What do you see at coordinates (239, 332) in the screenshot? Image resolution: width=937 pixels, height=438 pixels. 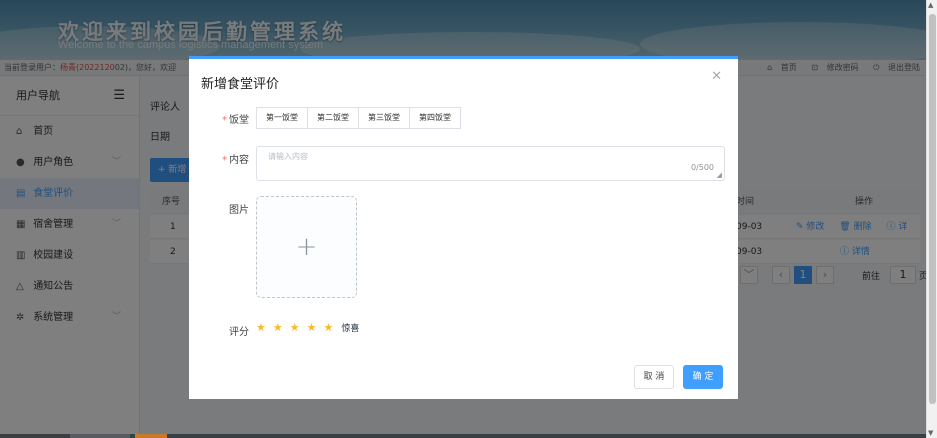 I see `rating-label: 评分` at bounding box center [239, 332].